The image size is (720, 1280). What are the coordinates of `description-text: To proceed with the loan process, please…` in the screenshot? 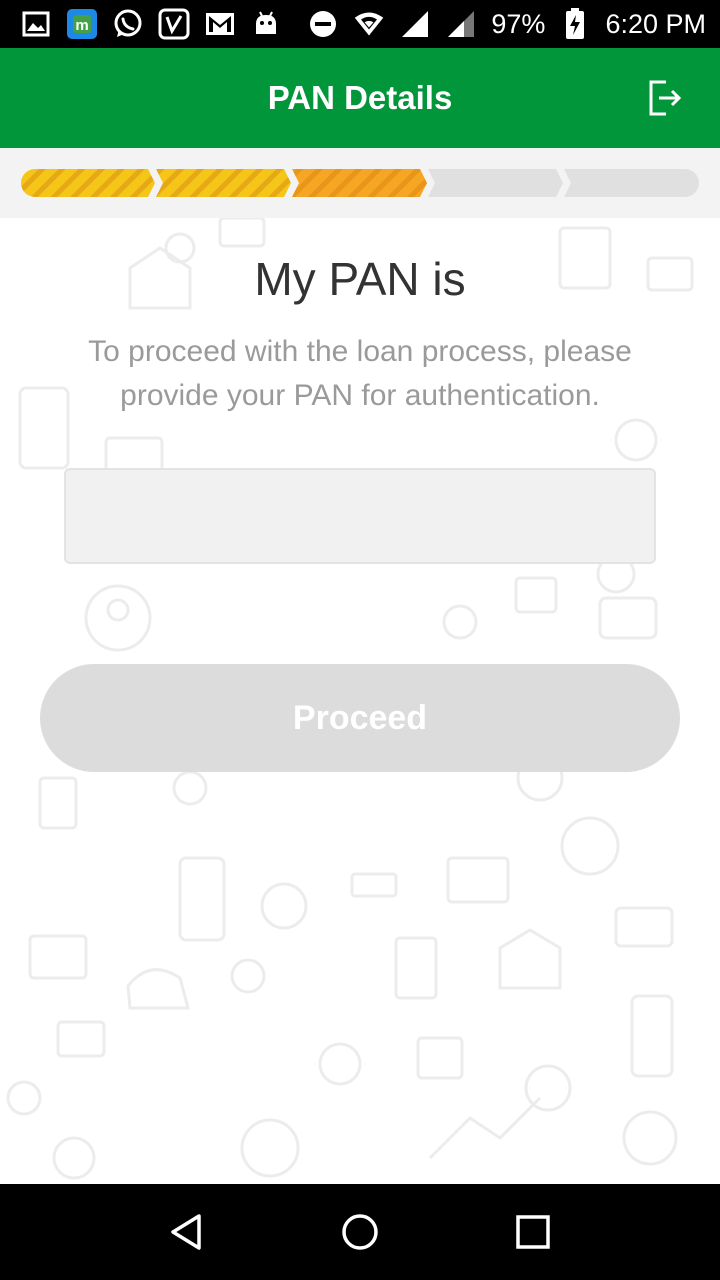 It's located at (360, 373).